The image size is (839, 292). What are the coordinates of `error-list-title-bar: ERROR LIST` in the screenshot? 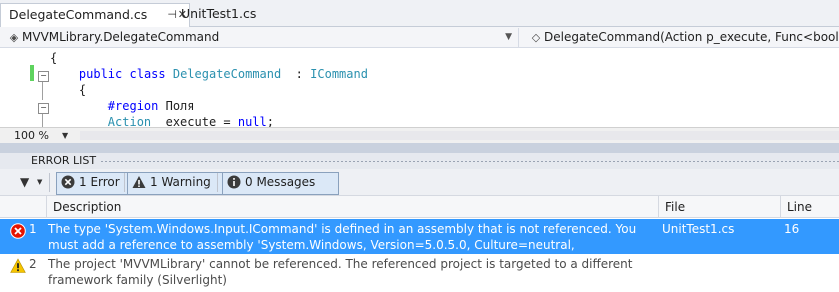 It's located at (419, 161).